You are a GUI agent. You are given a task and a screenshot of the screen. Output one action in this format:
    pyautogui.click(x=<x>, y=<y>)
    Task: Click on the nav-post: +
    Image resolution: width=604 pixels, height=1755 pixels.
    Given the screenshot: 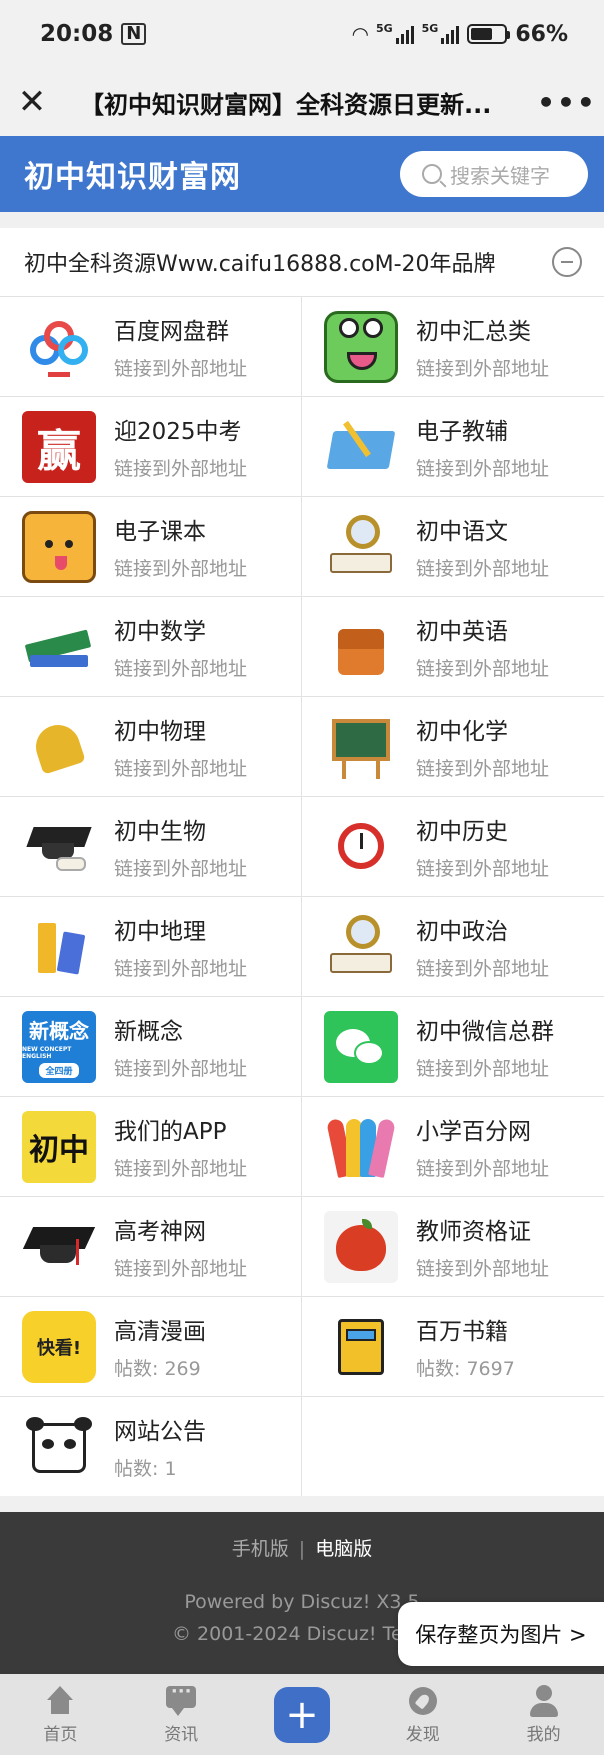 What is the action you would take?
    pyautogui.click(x=302, y=1714)
    